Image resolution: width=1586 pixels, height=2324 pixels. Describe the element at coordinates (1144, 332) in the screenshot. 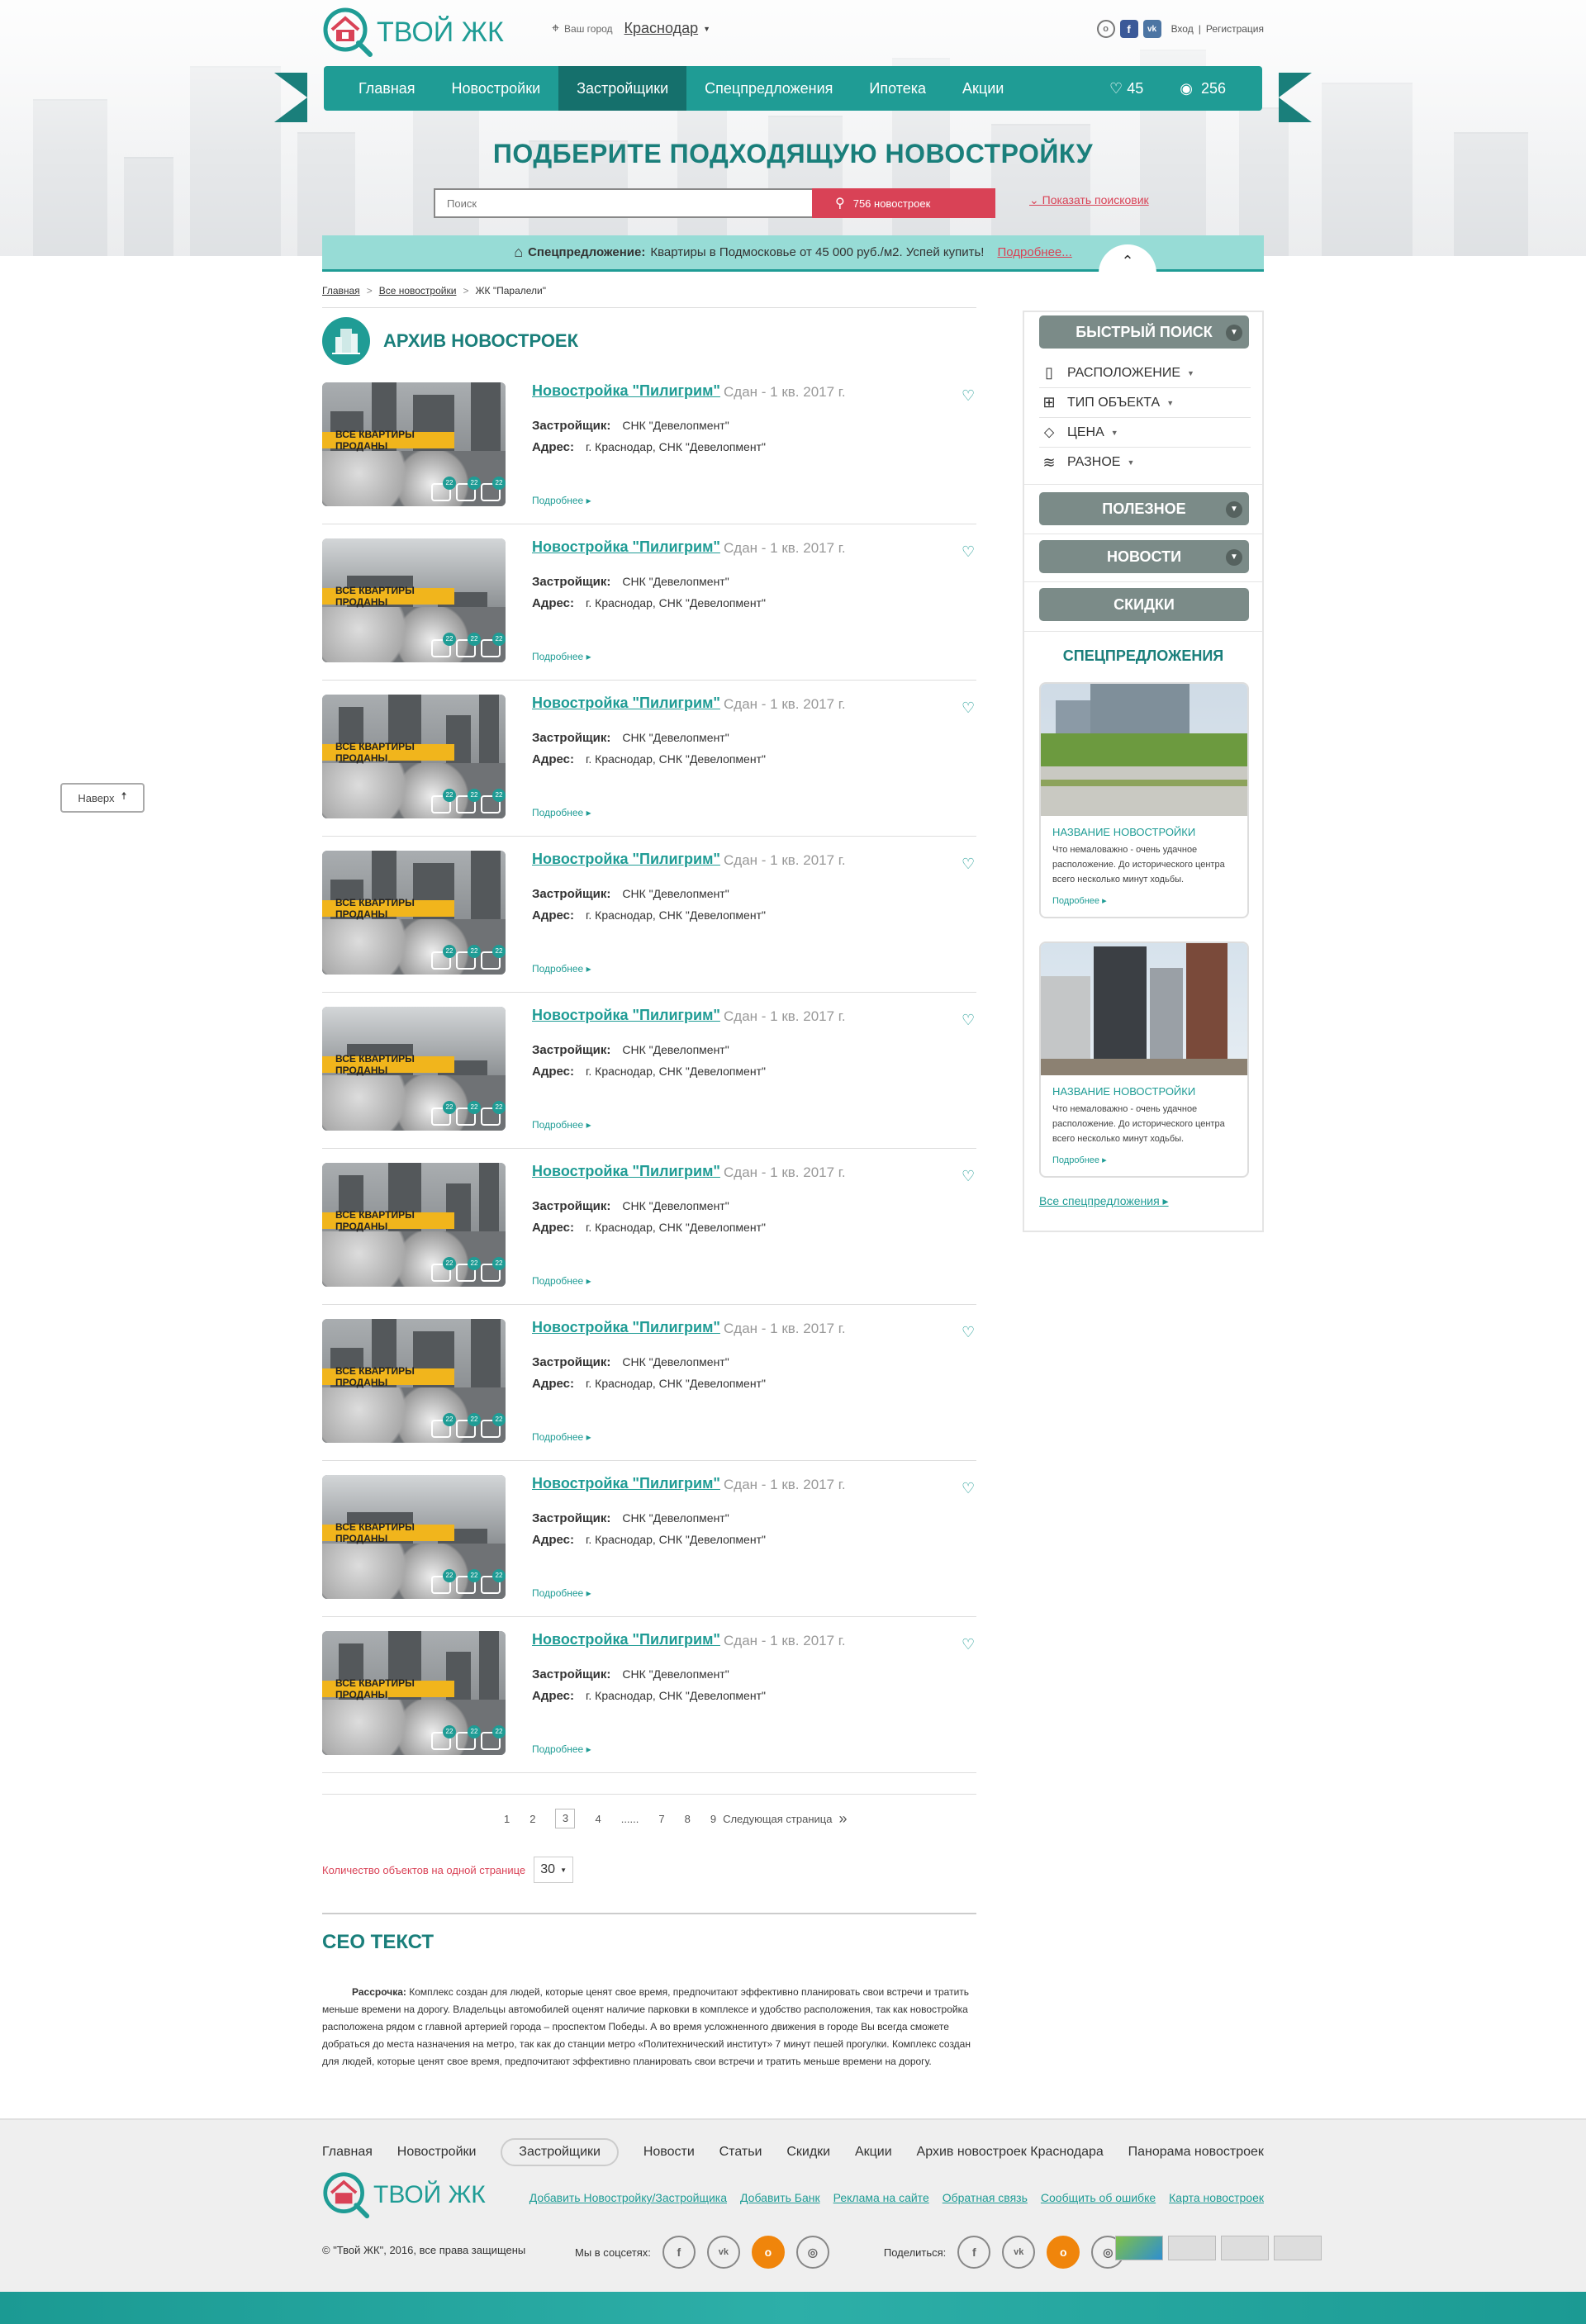

I see `quick-search-button: БЫСТРЫЙ ПОИСК ▼` at that location.